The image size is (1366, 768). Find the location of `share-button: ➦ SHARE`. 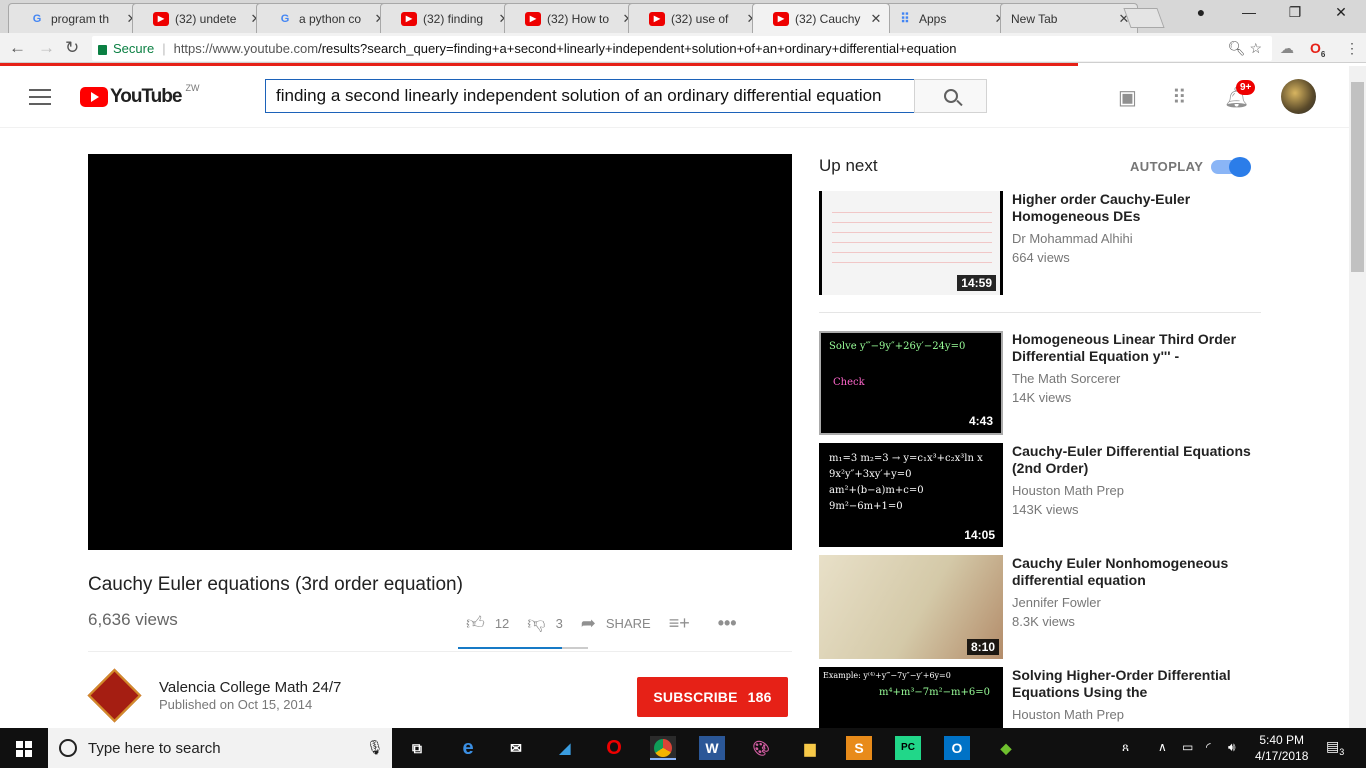

share-button: ➦ SHARE is located at coordinates (616, 623).